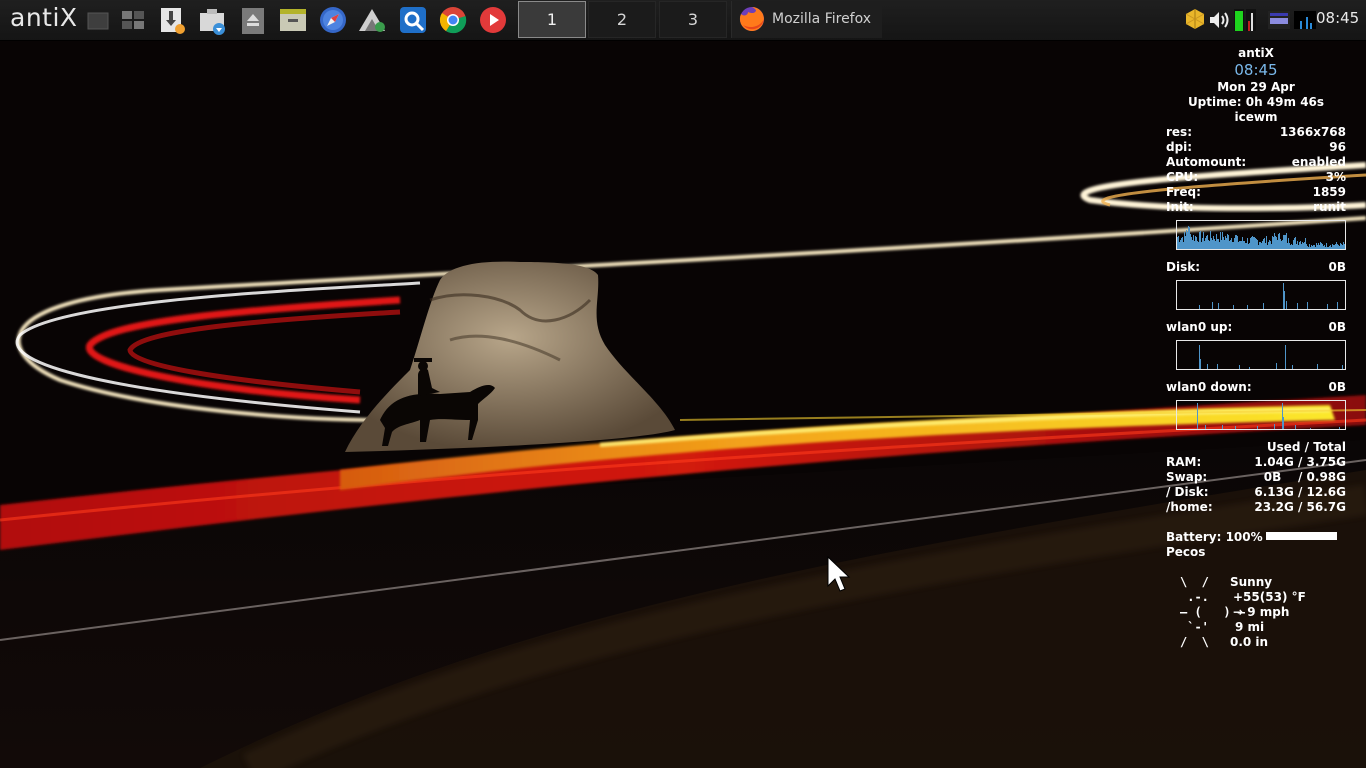 Image resolution: width=1366 pixels, height=768 pixels. Describe the element at coordinates (253, 20) in the screenshot. I see `eject-icon` at that location.